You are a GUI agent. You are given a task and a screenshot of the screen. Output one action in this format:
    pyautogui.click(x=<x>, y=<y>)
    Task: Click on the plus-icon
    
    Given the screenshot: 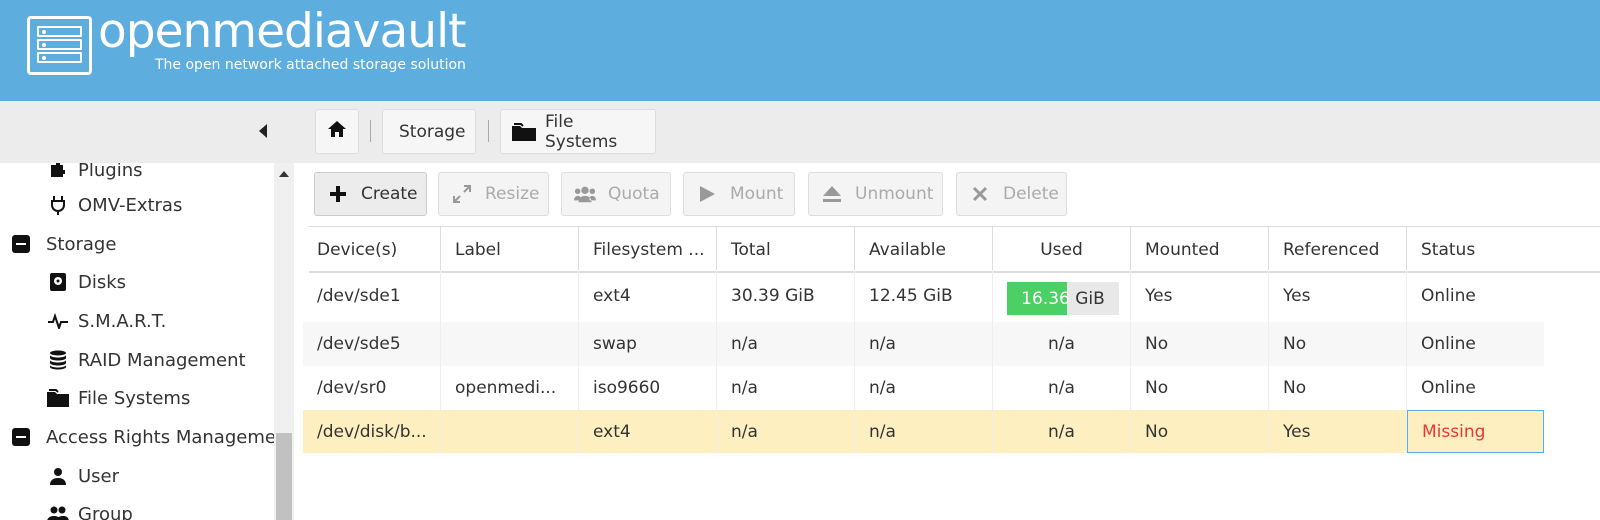 What is the action you would take?
    pyautogui.click(x=338, y=194)
    